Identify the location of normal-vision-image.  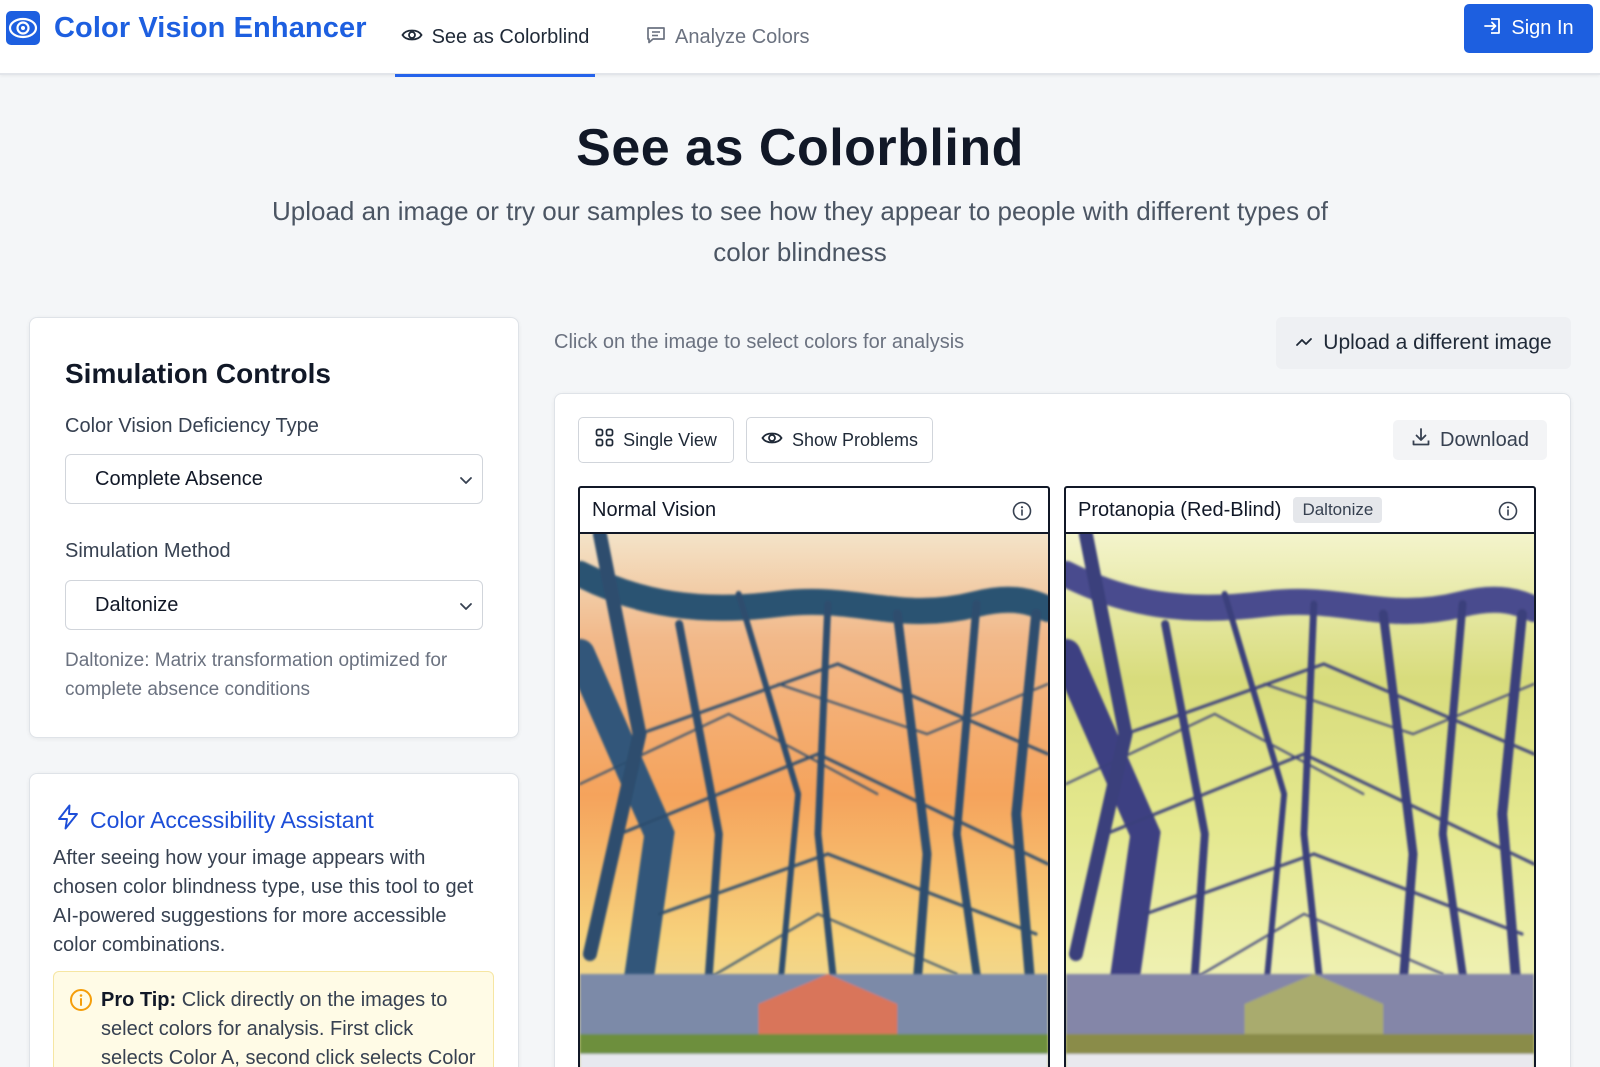
(814, 800).